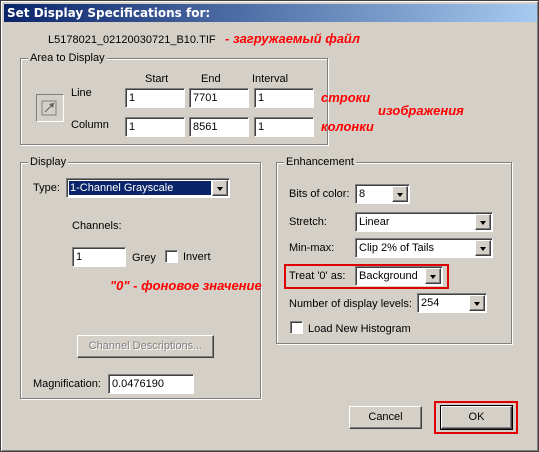 The width and height of the screenshot is (539, 452). What do you see at coordinates (347, 126) in the screenshot?
I see `annotation-columns: колонки` at bounding box center [347, 126].